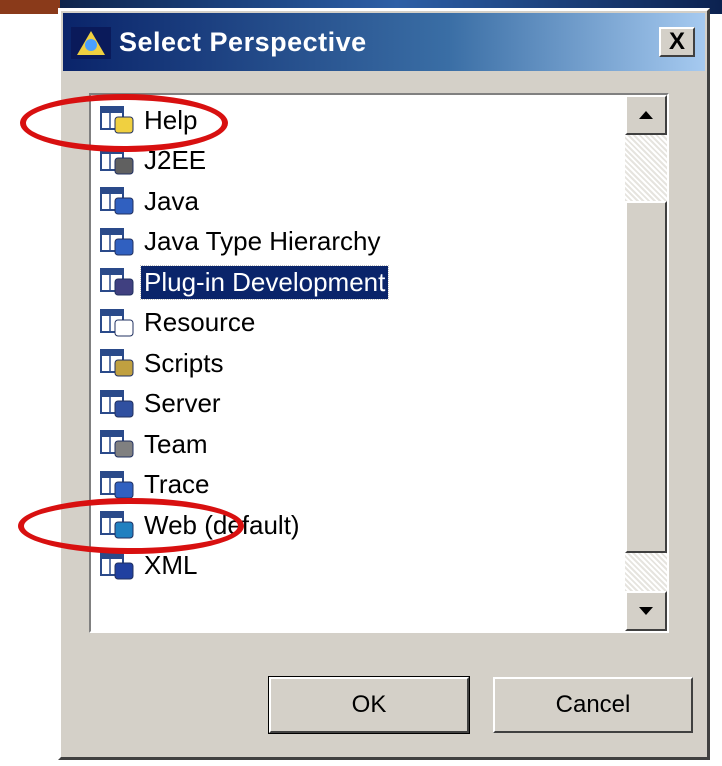 The height and width of the screenshot is (766, 722). What do you see at coordinates (171, 200) in the screenshot?
I see `perspective-label: Java` at bounding box center [171, 200].